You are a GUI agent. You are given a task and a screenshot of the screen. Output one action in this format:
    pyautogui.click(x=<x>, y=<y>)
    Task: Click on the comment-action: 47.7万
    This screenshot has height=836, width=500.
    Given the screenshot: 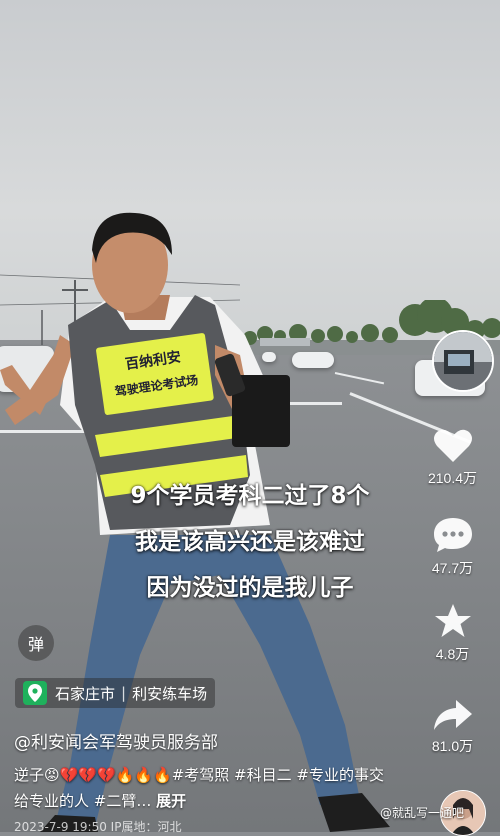 What is the action you would take?
    pyautogui.click(x=452, y=547)
    